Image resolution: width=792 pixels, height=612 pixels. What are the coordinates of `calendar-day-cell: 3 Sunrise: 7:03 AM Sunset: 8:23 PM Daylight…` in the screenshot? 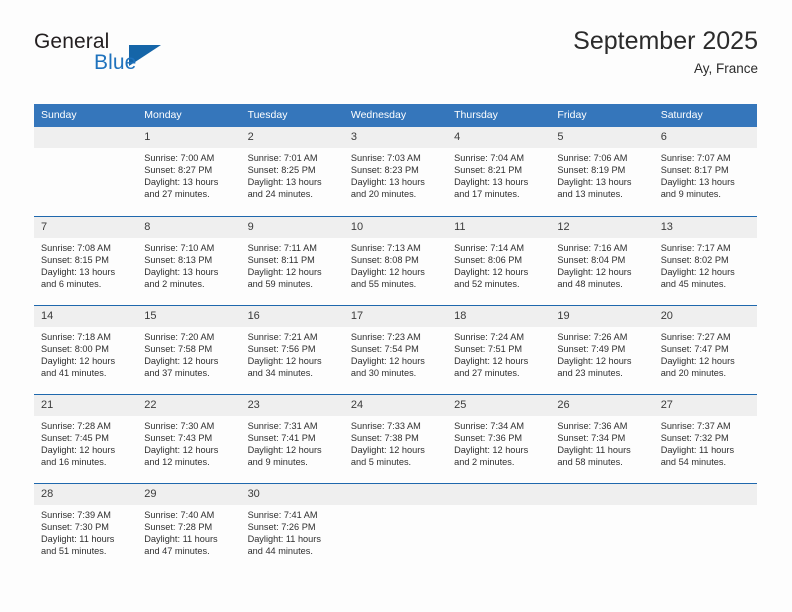 It's located at (395, 171).